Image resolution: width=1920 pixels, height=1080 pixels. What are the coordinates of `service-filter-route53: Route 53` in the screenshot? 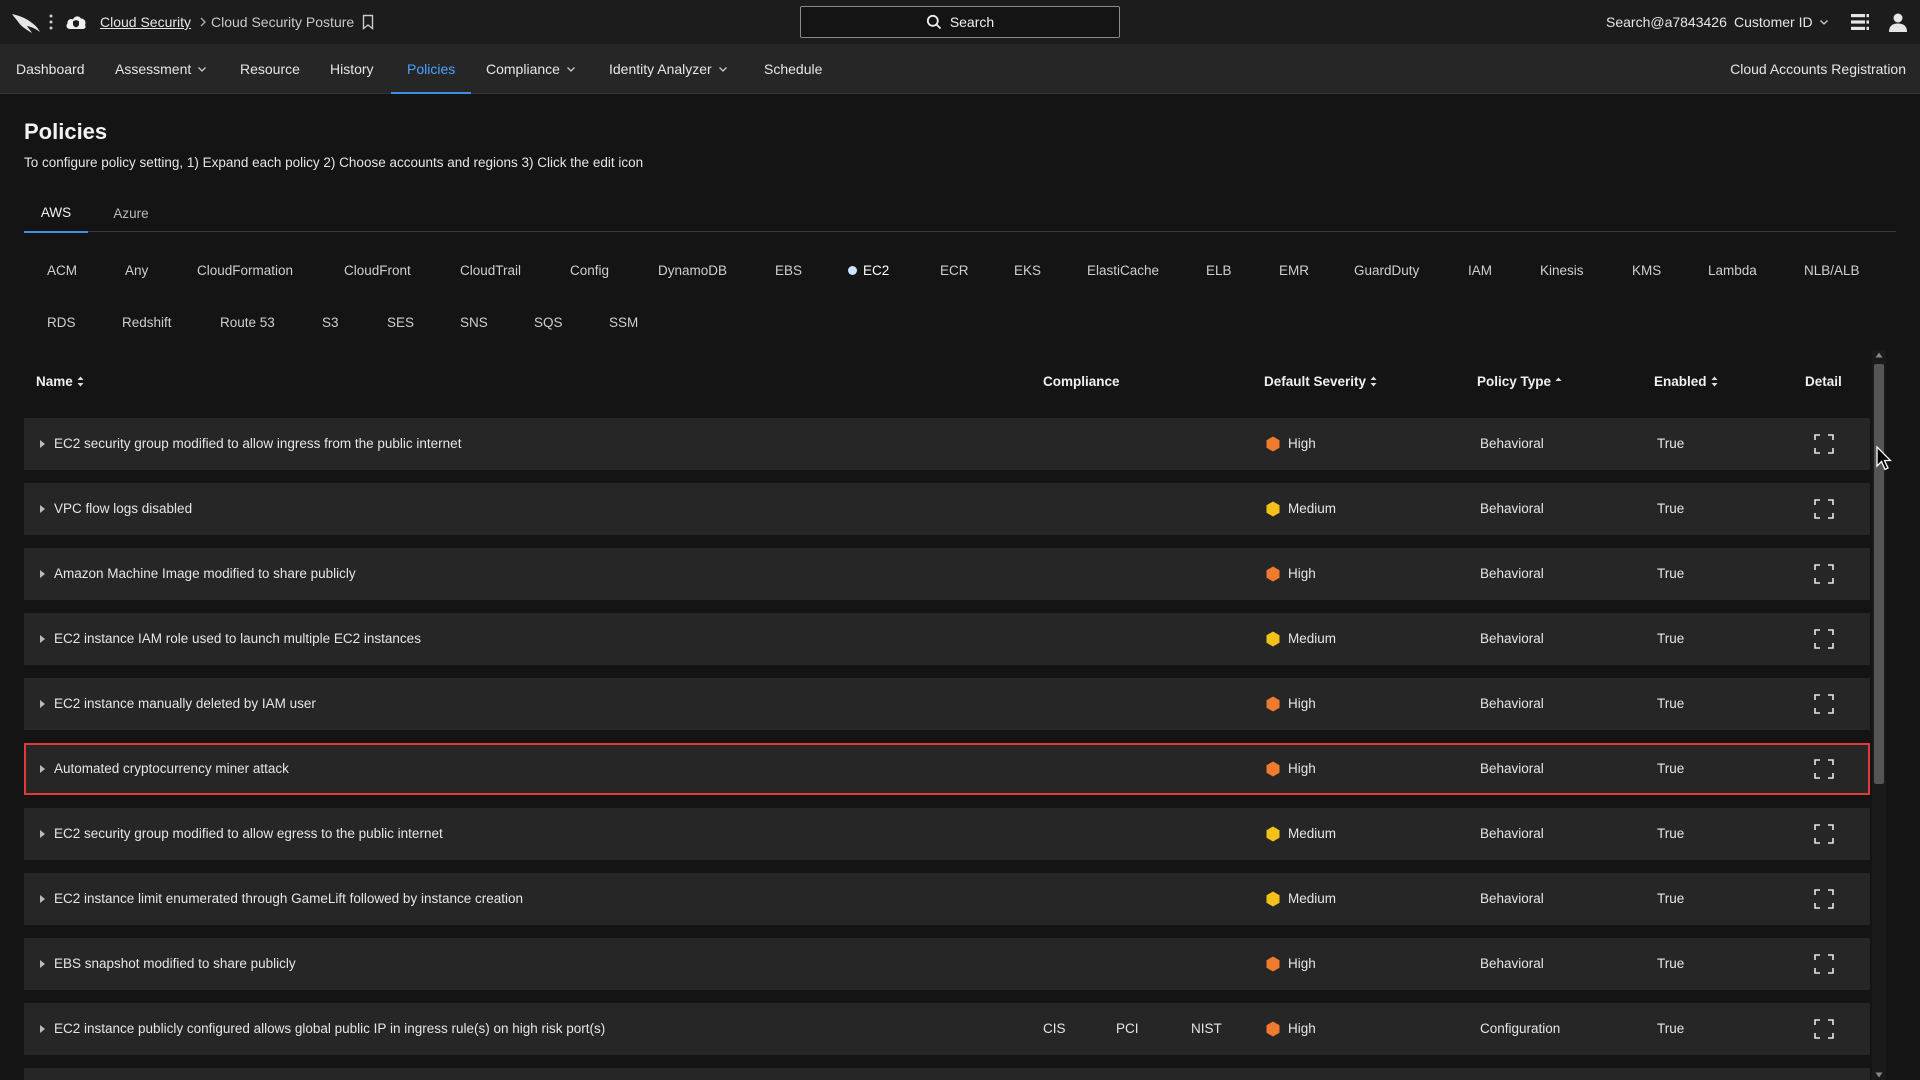 It's located at (247, 322).